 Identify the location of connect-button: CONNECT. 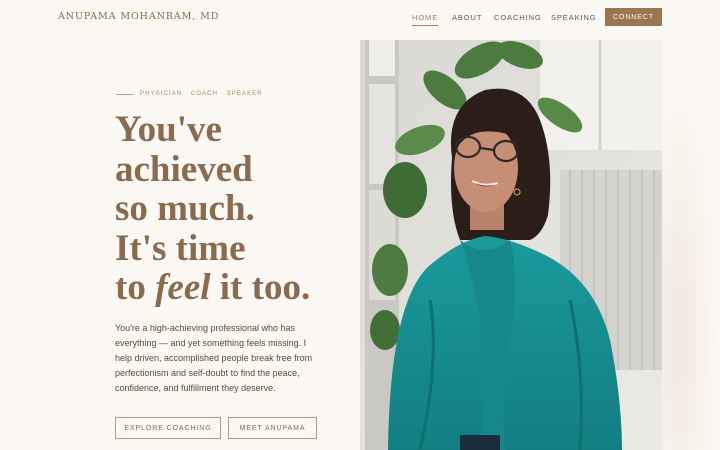
(633, 17).